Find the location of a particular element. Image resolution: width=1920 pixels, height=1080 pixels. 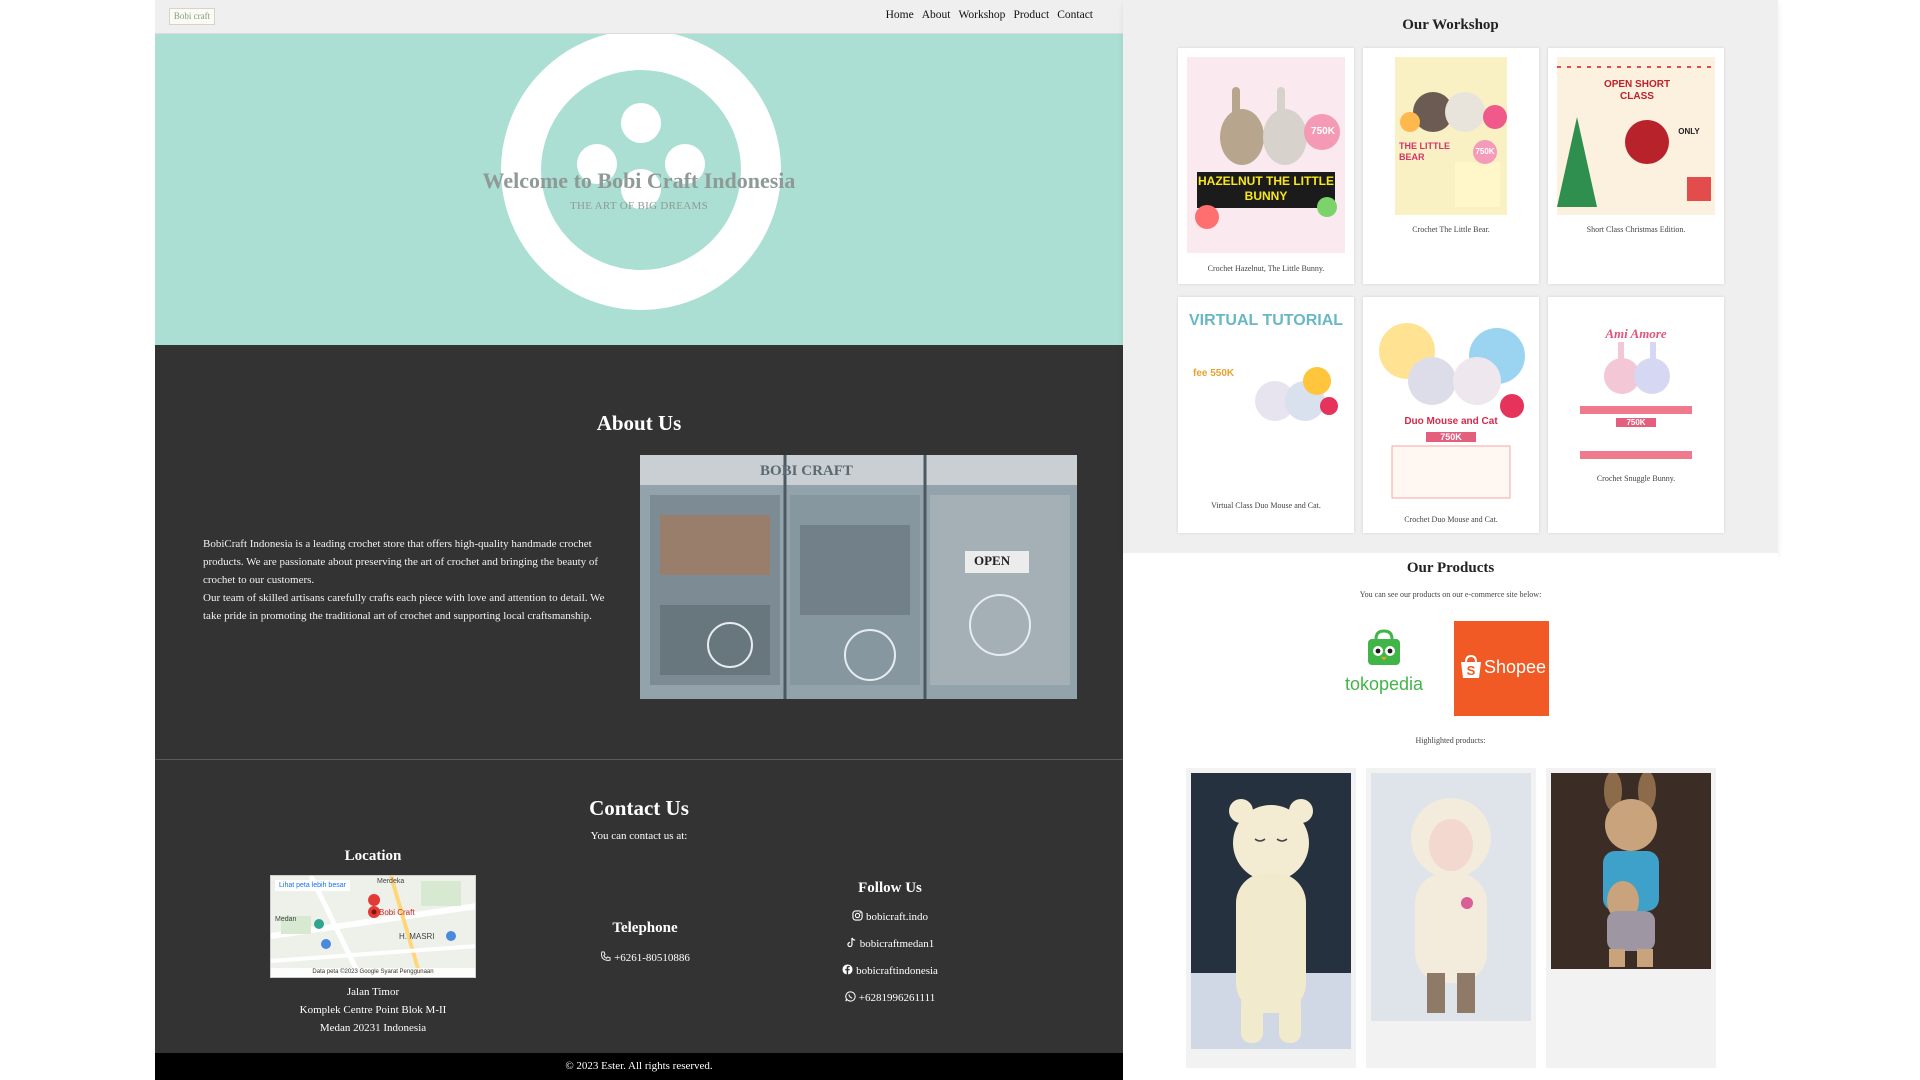

contact-subtitle: You can contact us at: is located at coordinates (639, 836).